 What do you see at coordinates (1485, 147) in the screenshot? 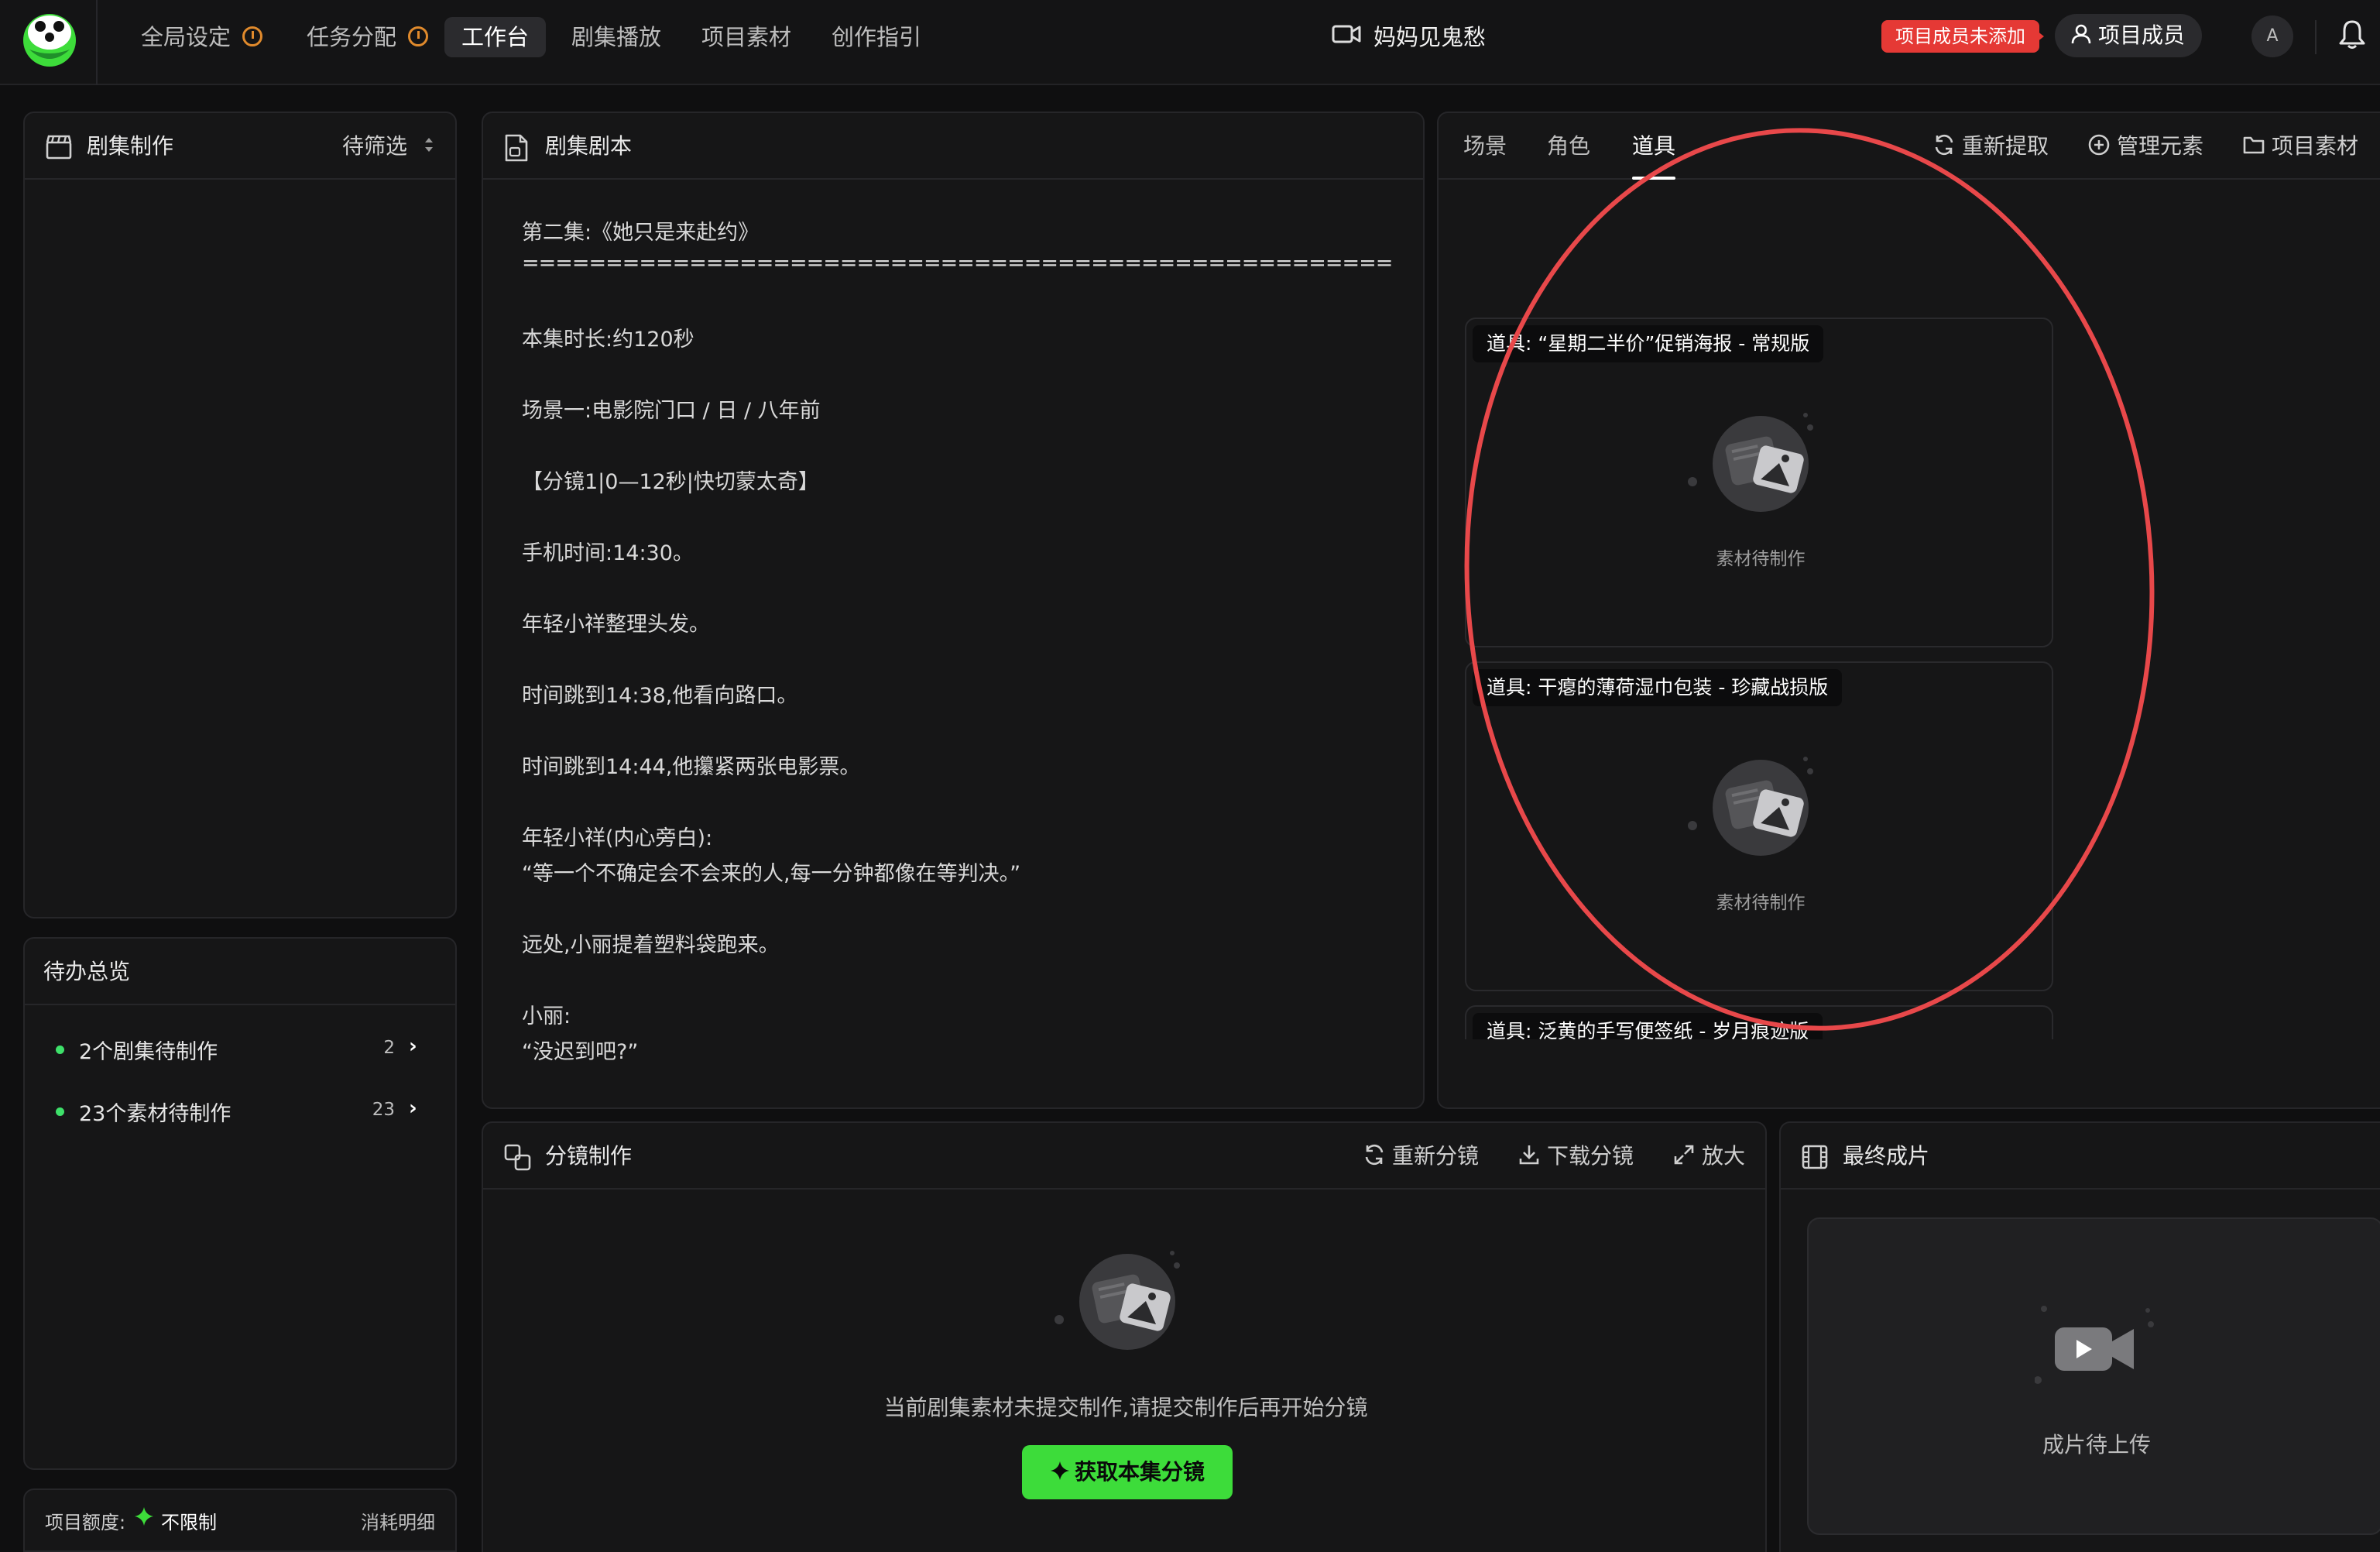
I see `tab-scene: 场景` at bounding box center [1485, 147].